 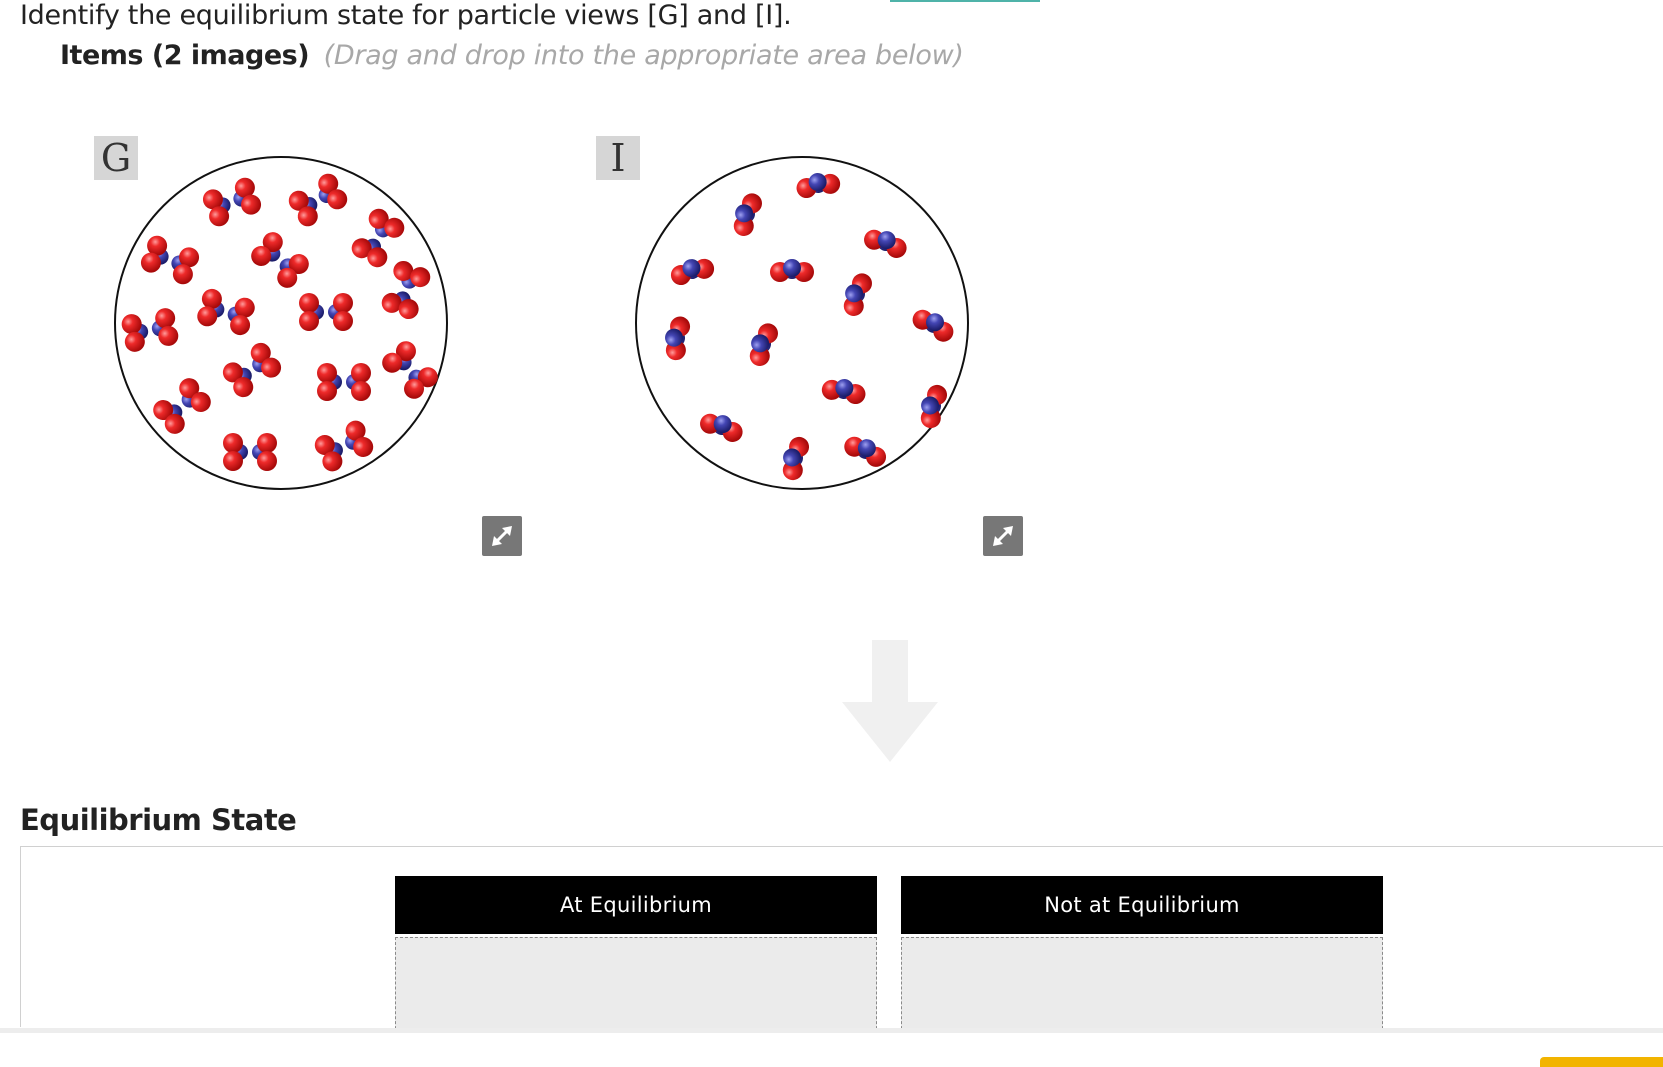 What do you see at coordinates (185, 55) in the screenshot?
I see `items-count-label: Items (2 images)` at bounding box center [185, 55].